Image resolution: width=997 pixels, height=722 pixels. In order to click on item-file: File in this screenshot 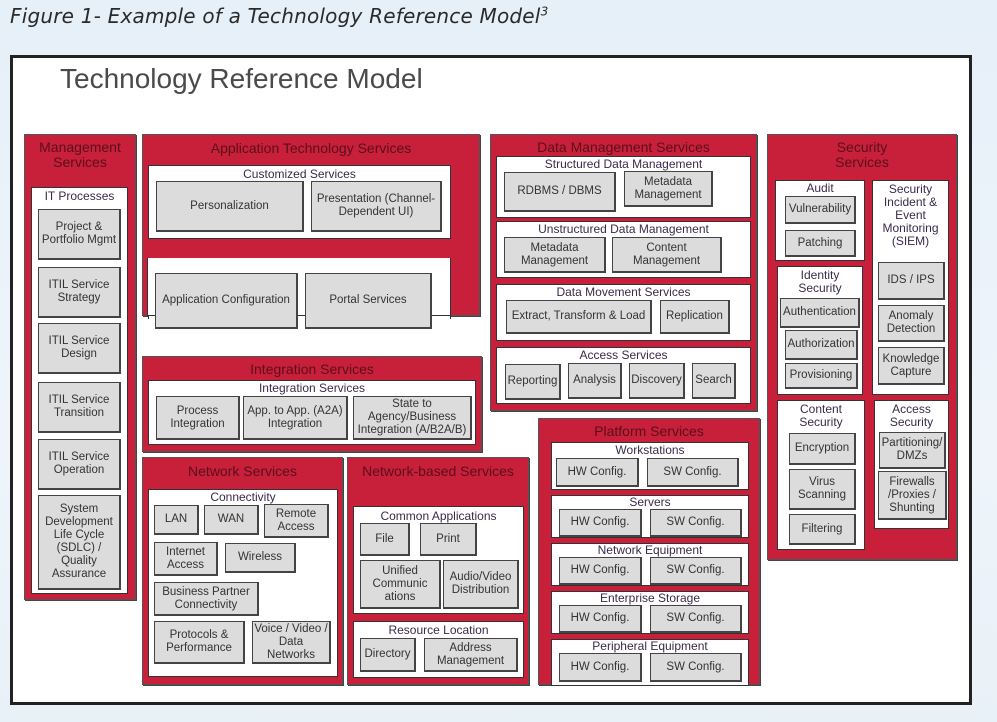, I will do `click(385, 539)`.